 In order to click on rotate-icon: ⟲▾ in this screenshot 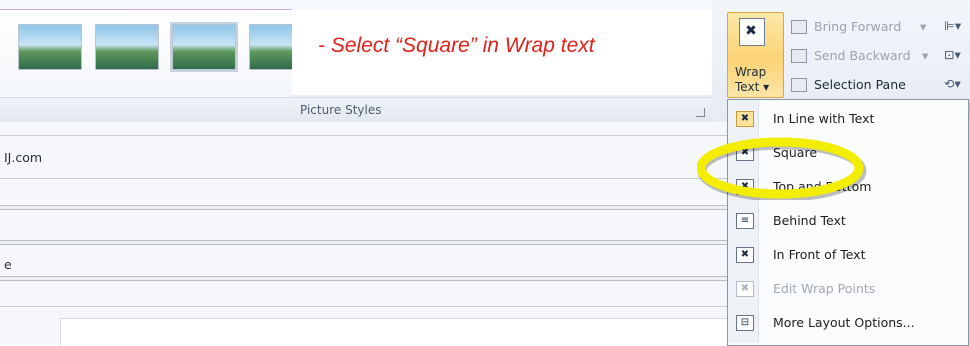, I will do `click(952, 83)`.